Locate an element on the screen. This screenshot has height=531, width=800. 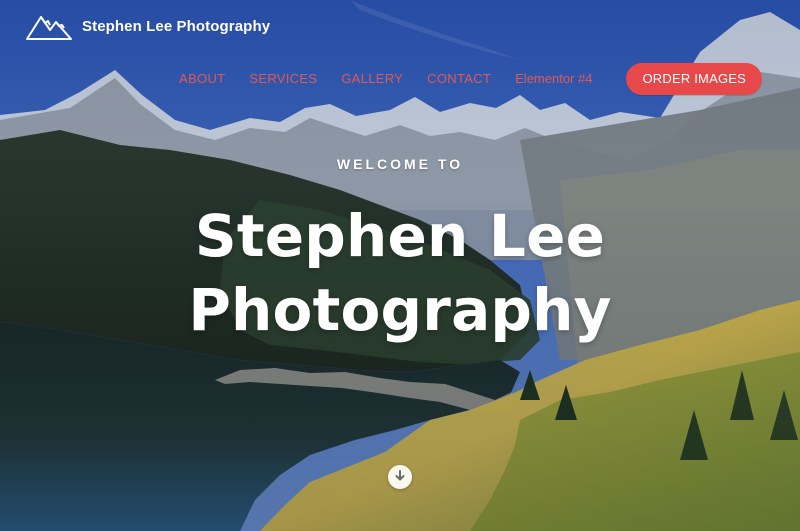
order-images-button: ORDER IMAGES is located at coordinates (694, 79).